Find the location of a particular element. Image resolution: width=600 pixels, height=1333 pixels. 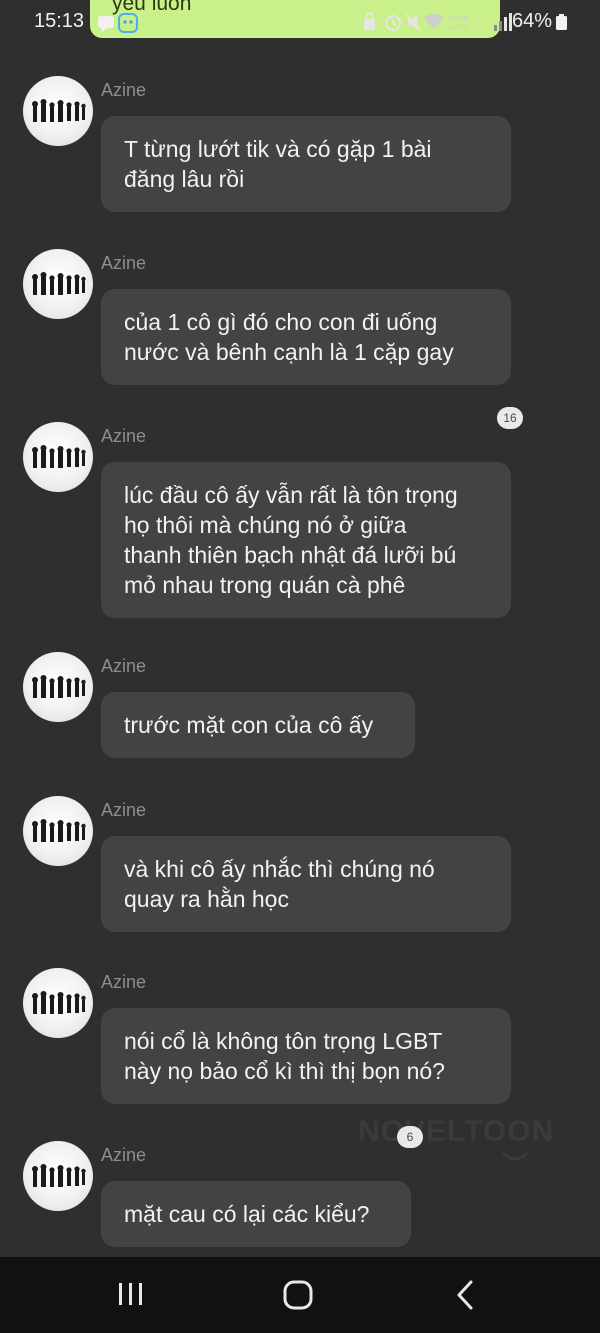

app-notification-icon is located at coordinates (128, 23).